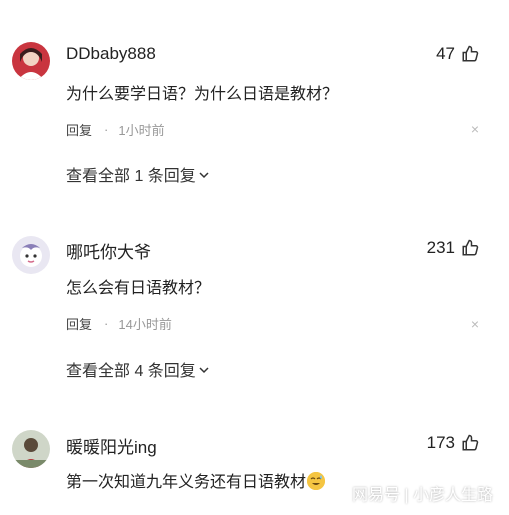  Describe the element at coordinates (186, 482) in the screenshot. I see `comment-text-body: 第一次知道九年义务还有日语教材` at that location.